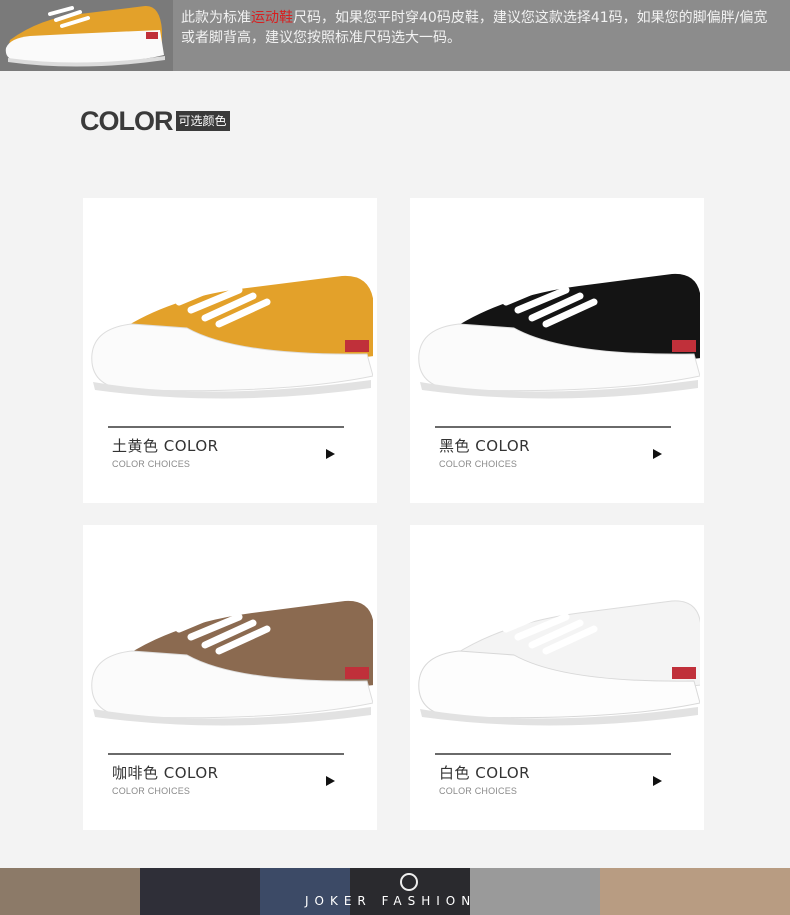  I want to click on color-name: 咖啡色 COLOR, so click(165, 773).